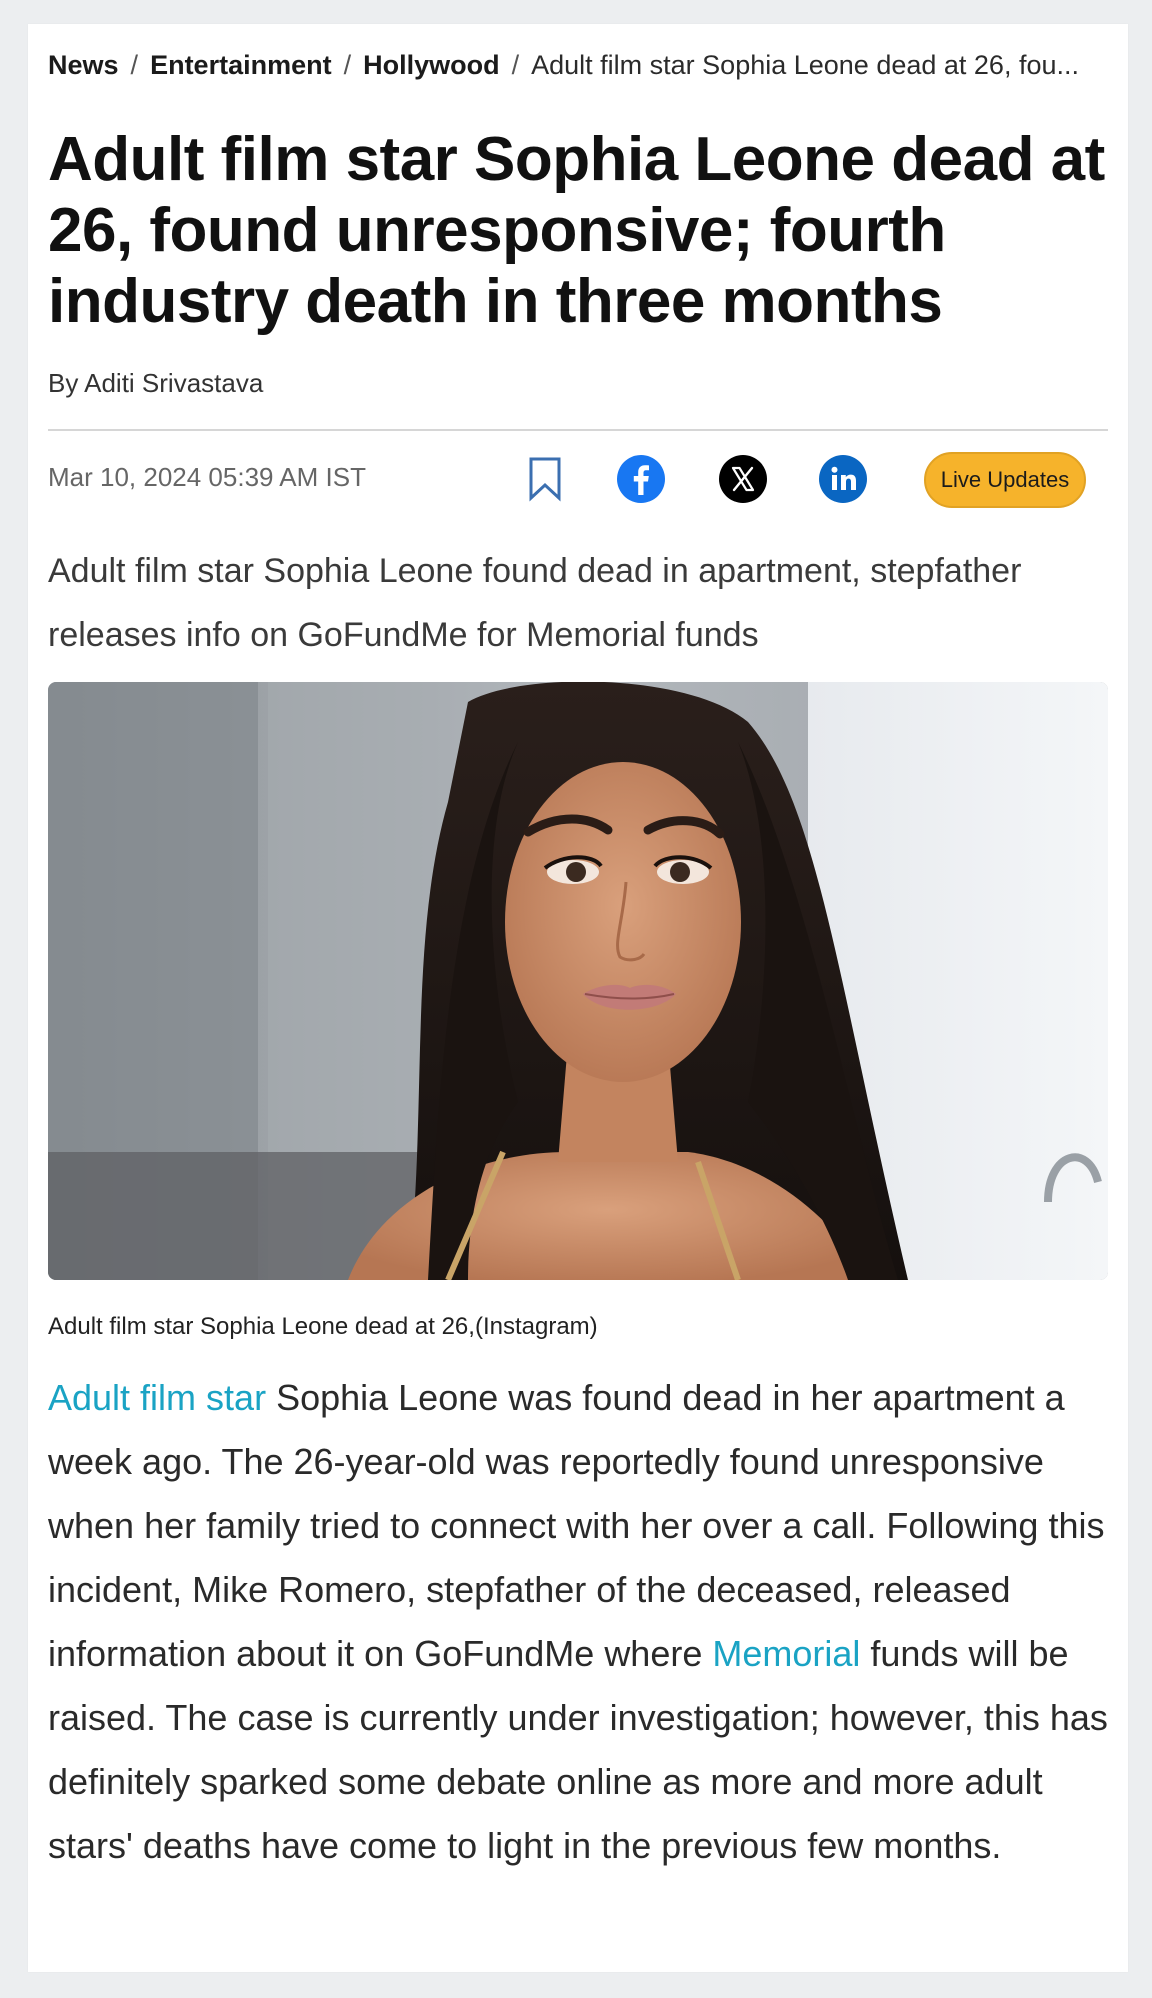 The image size is (1152, 1998). What do you see at coordinates (207, 477) in the screenshot?
I see `publish-date: Mar 10, 2024 05:39 AM IST` at bounding box center [207, 477].